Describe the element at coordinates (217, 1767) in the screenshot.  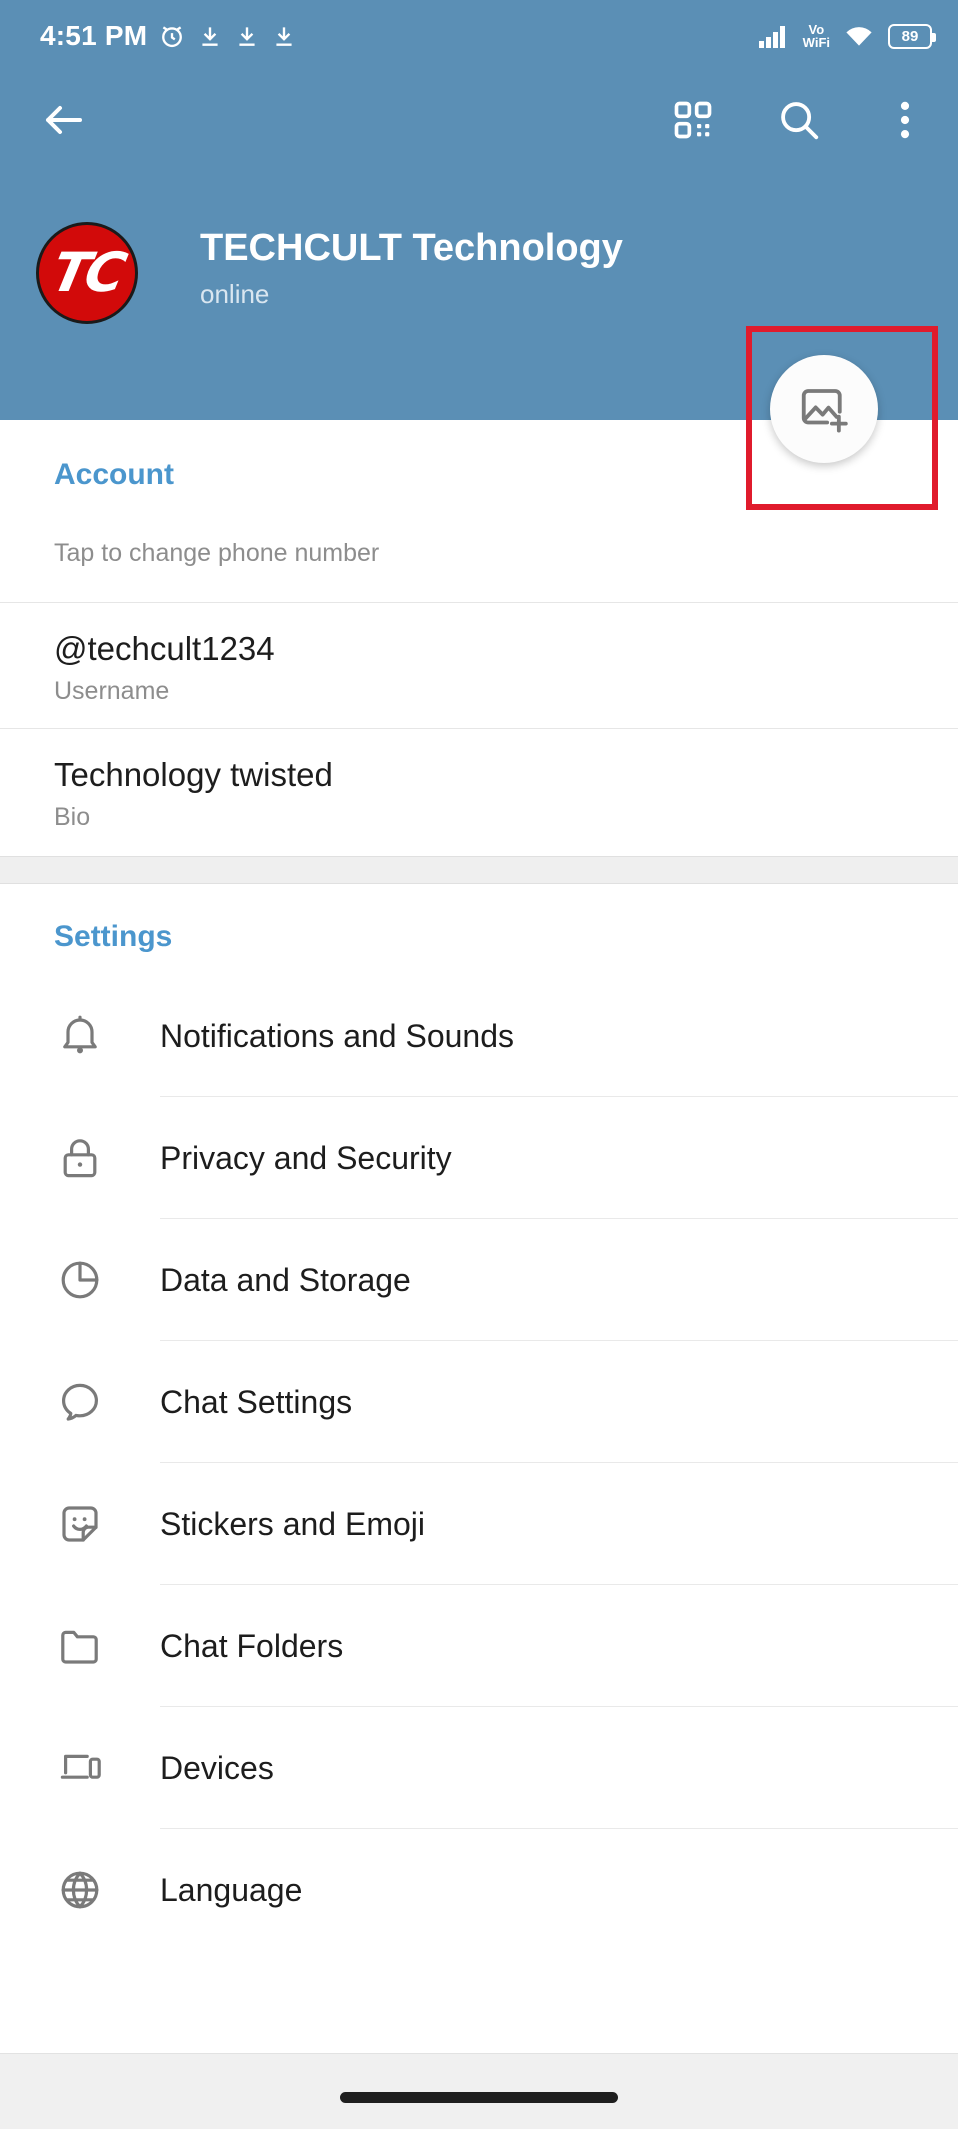
I see `settings-item-label: Devices` at that location.